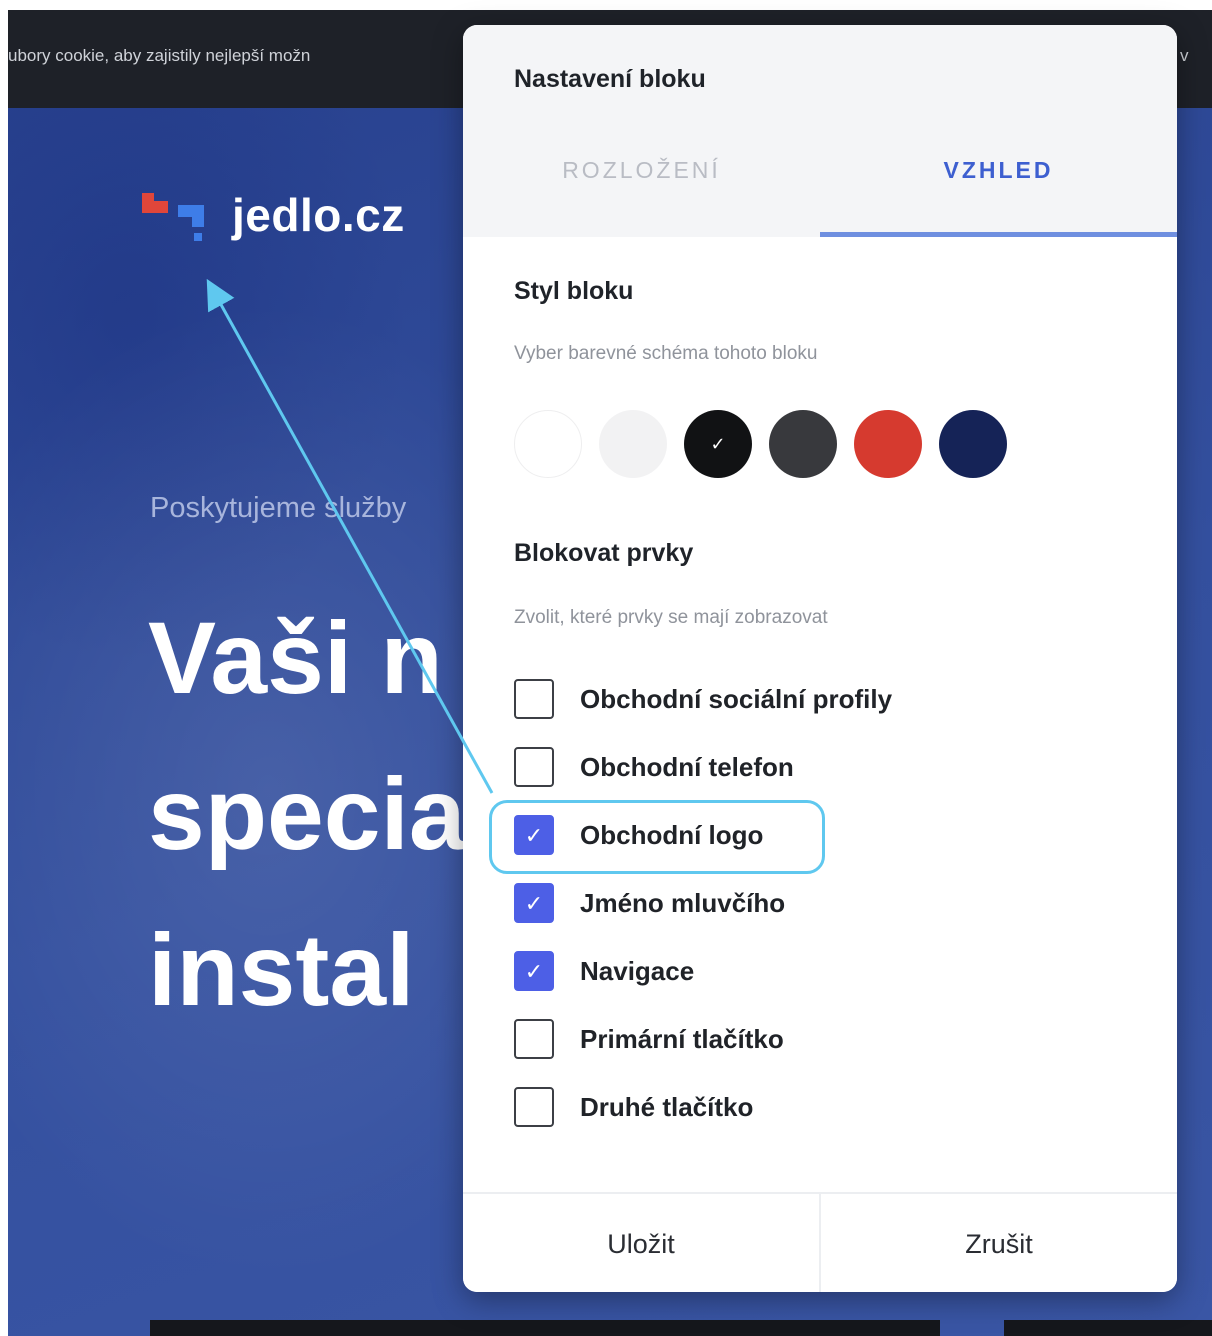 The image size is (1212, 1336). What do you see at coordinates (736, 698) in the screenshot?
I see `checkbox-label: Obchodní sociální profily` at bounding box center [736, 698].